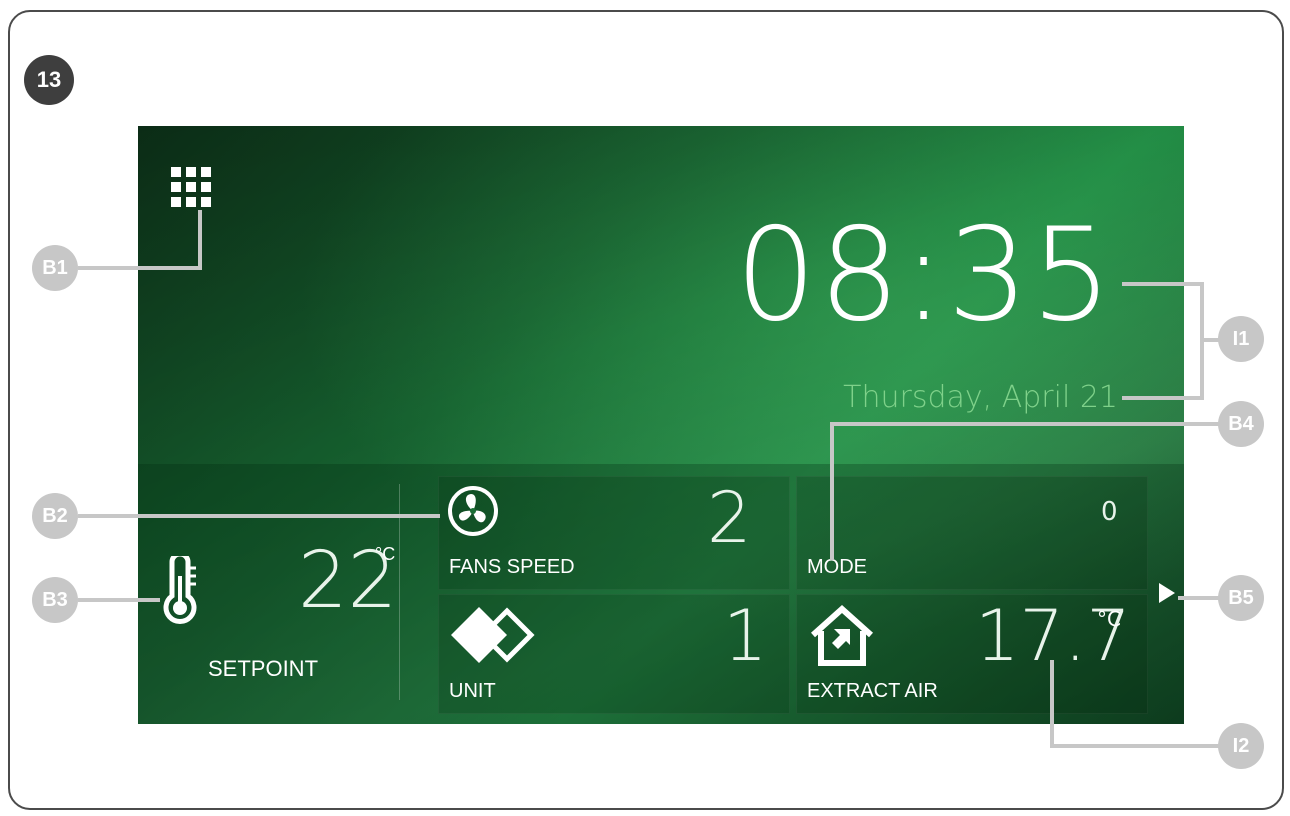 This screenshot has width=1290, height=816. I want to click on callout-i1: I1, so click(1241, 339).